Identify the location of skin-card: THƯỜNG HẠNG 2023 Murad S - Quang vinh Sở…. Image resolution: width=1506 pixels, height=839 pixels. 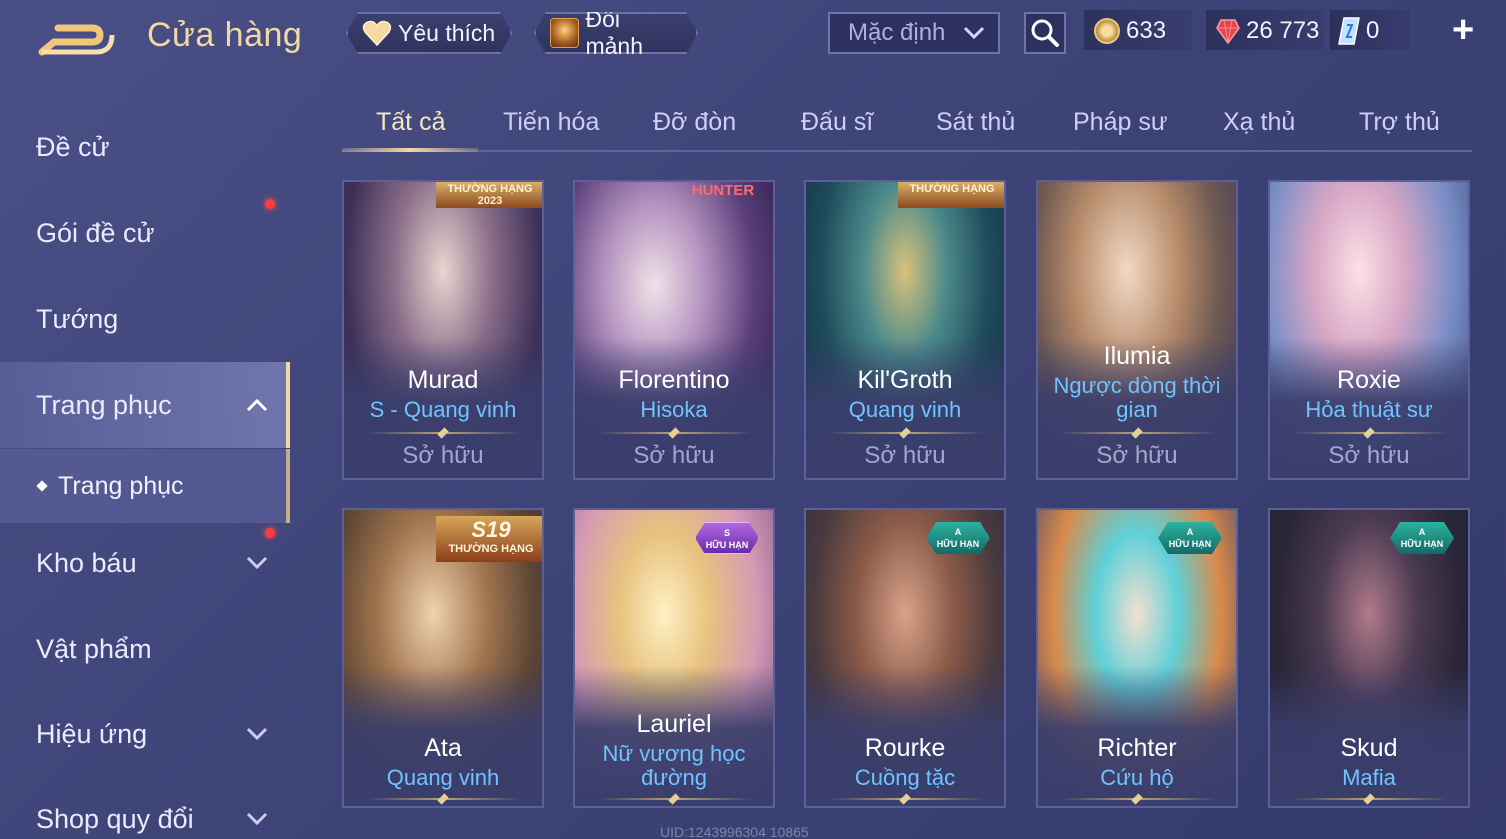
(443, 330).